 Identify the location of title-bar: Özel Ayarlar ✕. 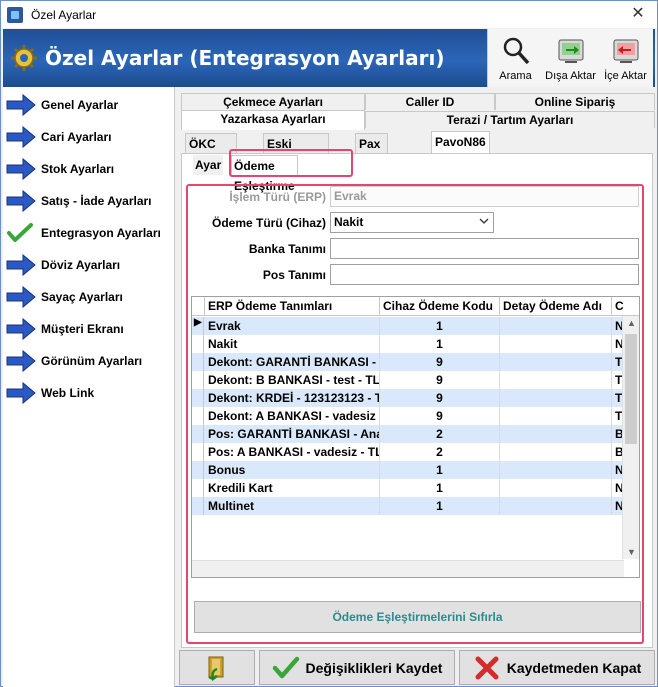
(329, 14).